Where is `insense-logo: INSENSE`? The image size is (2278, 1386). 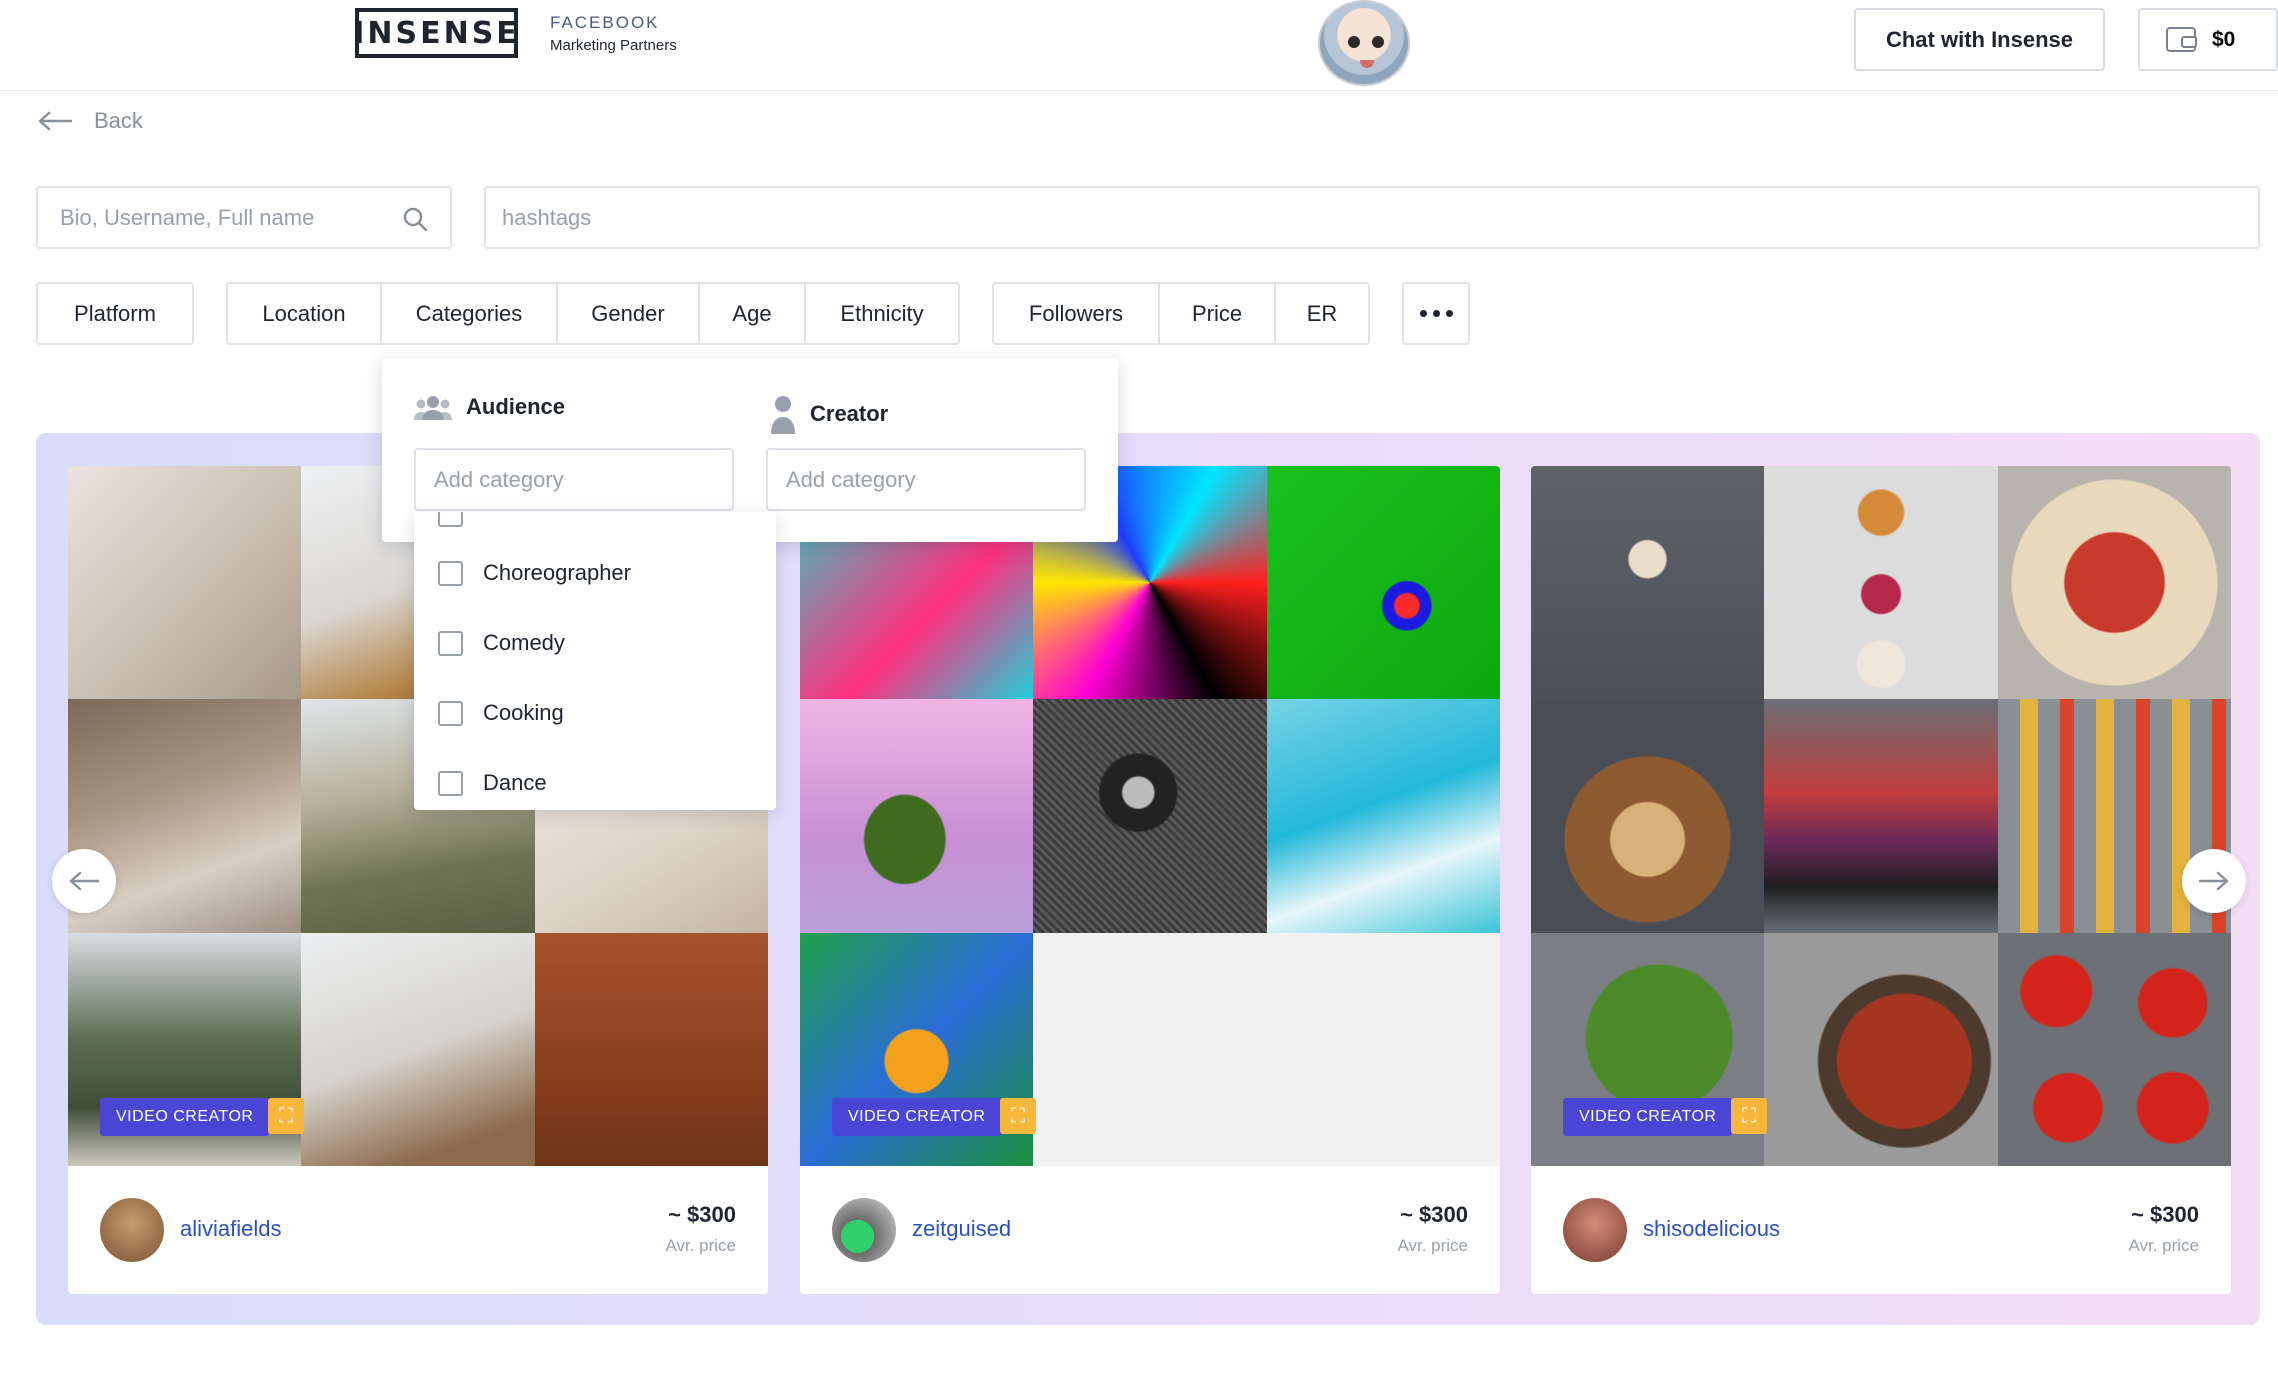
insense-logo: INSENSE is located at coordinates (435, 33).